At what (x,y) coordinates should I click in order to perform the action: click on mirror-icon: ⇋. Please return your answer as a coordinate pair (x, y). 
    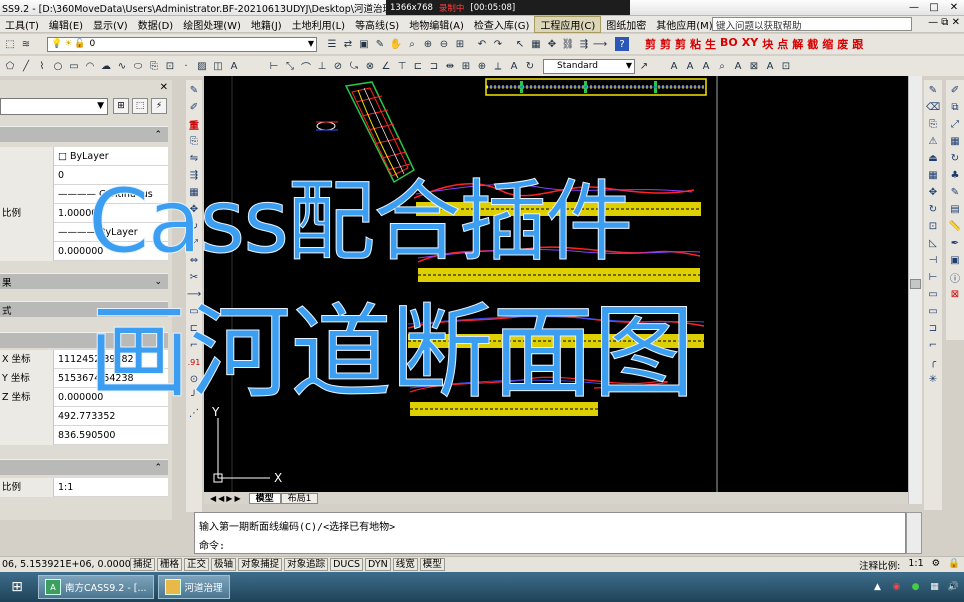
    Looking at the image, I should click on (194, 158).